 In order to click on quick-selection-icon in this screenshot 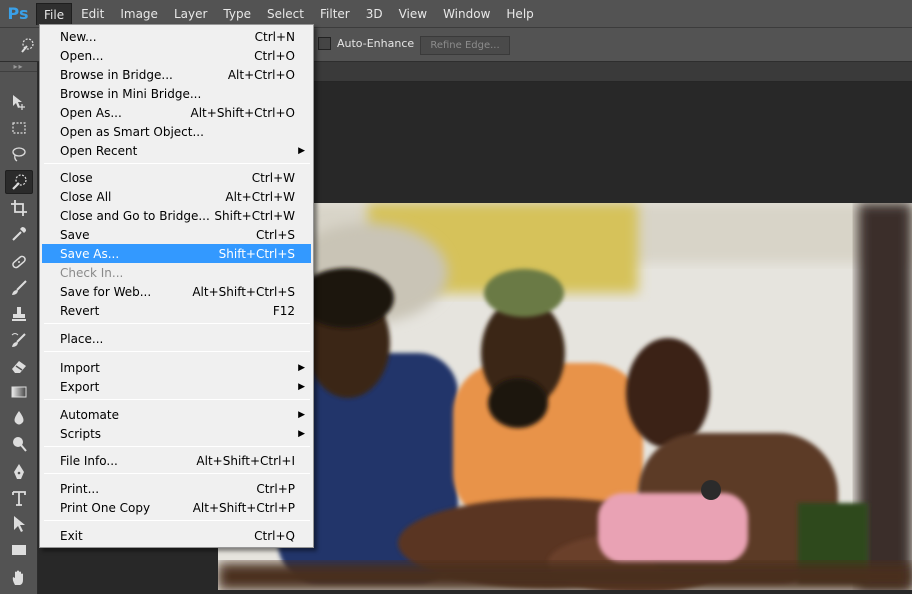, I will do `click(27, 45)`.